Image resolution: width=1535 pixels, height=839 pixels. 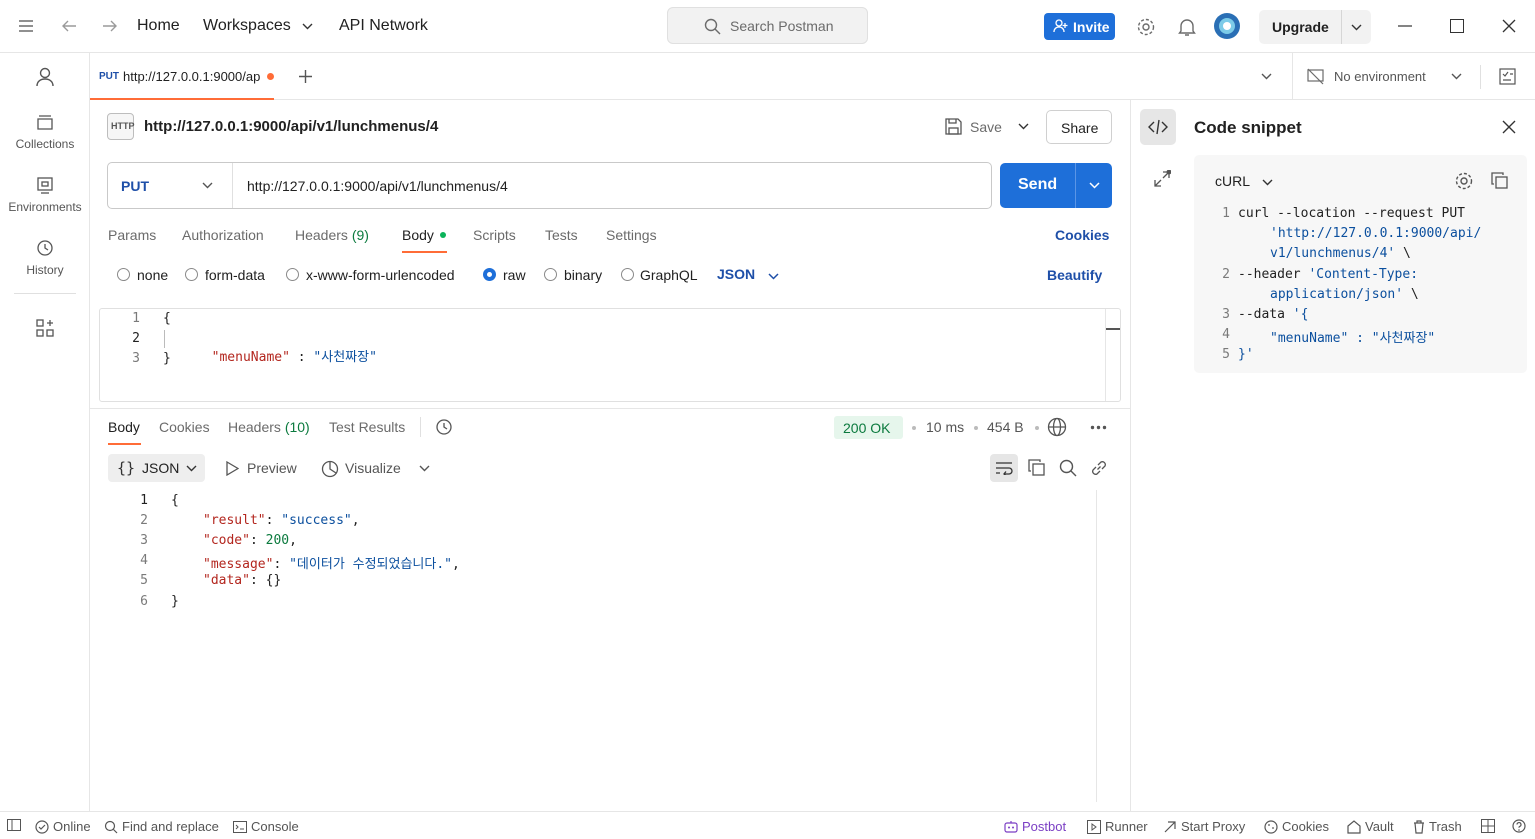 What do you see at coordinates (1300, 27) in the screenshot?
I see `upgrade-label: Upgrade` at bounding box center [1300, 27].